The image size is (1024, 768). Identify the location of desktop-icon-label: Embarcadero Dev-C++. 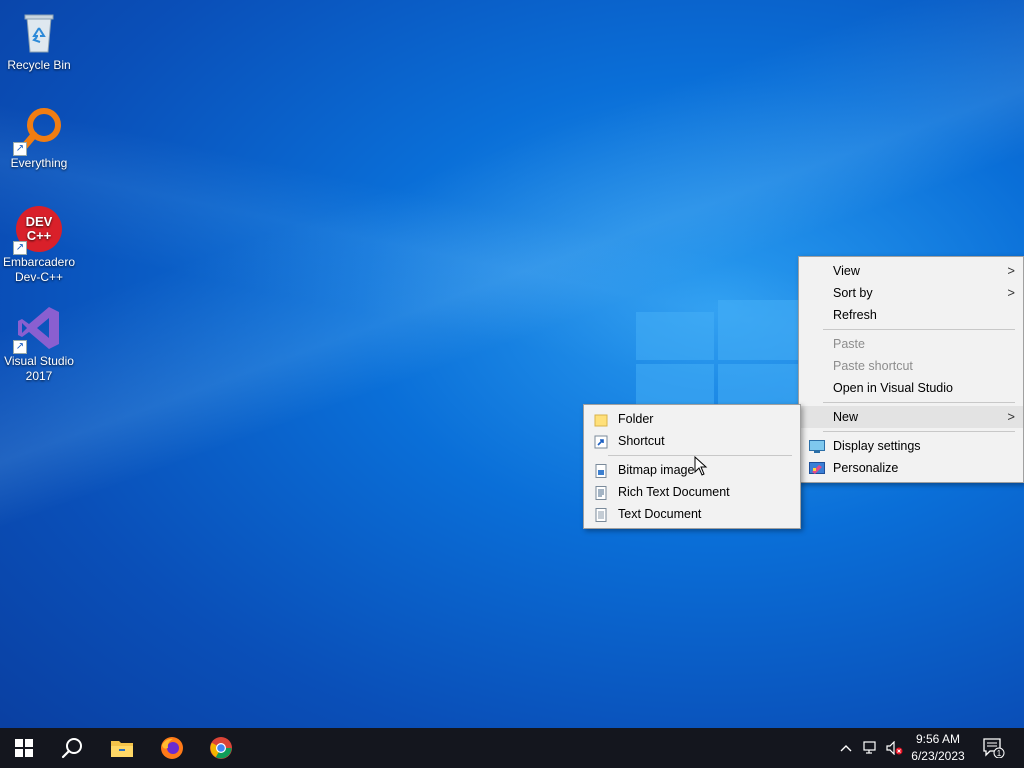
(39, 269).